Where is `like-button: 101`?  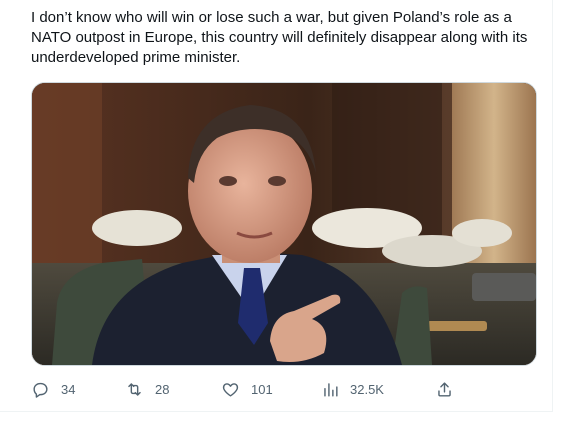 like-button: 101 is located at coordinates (247, 389).